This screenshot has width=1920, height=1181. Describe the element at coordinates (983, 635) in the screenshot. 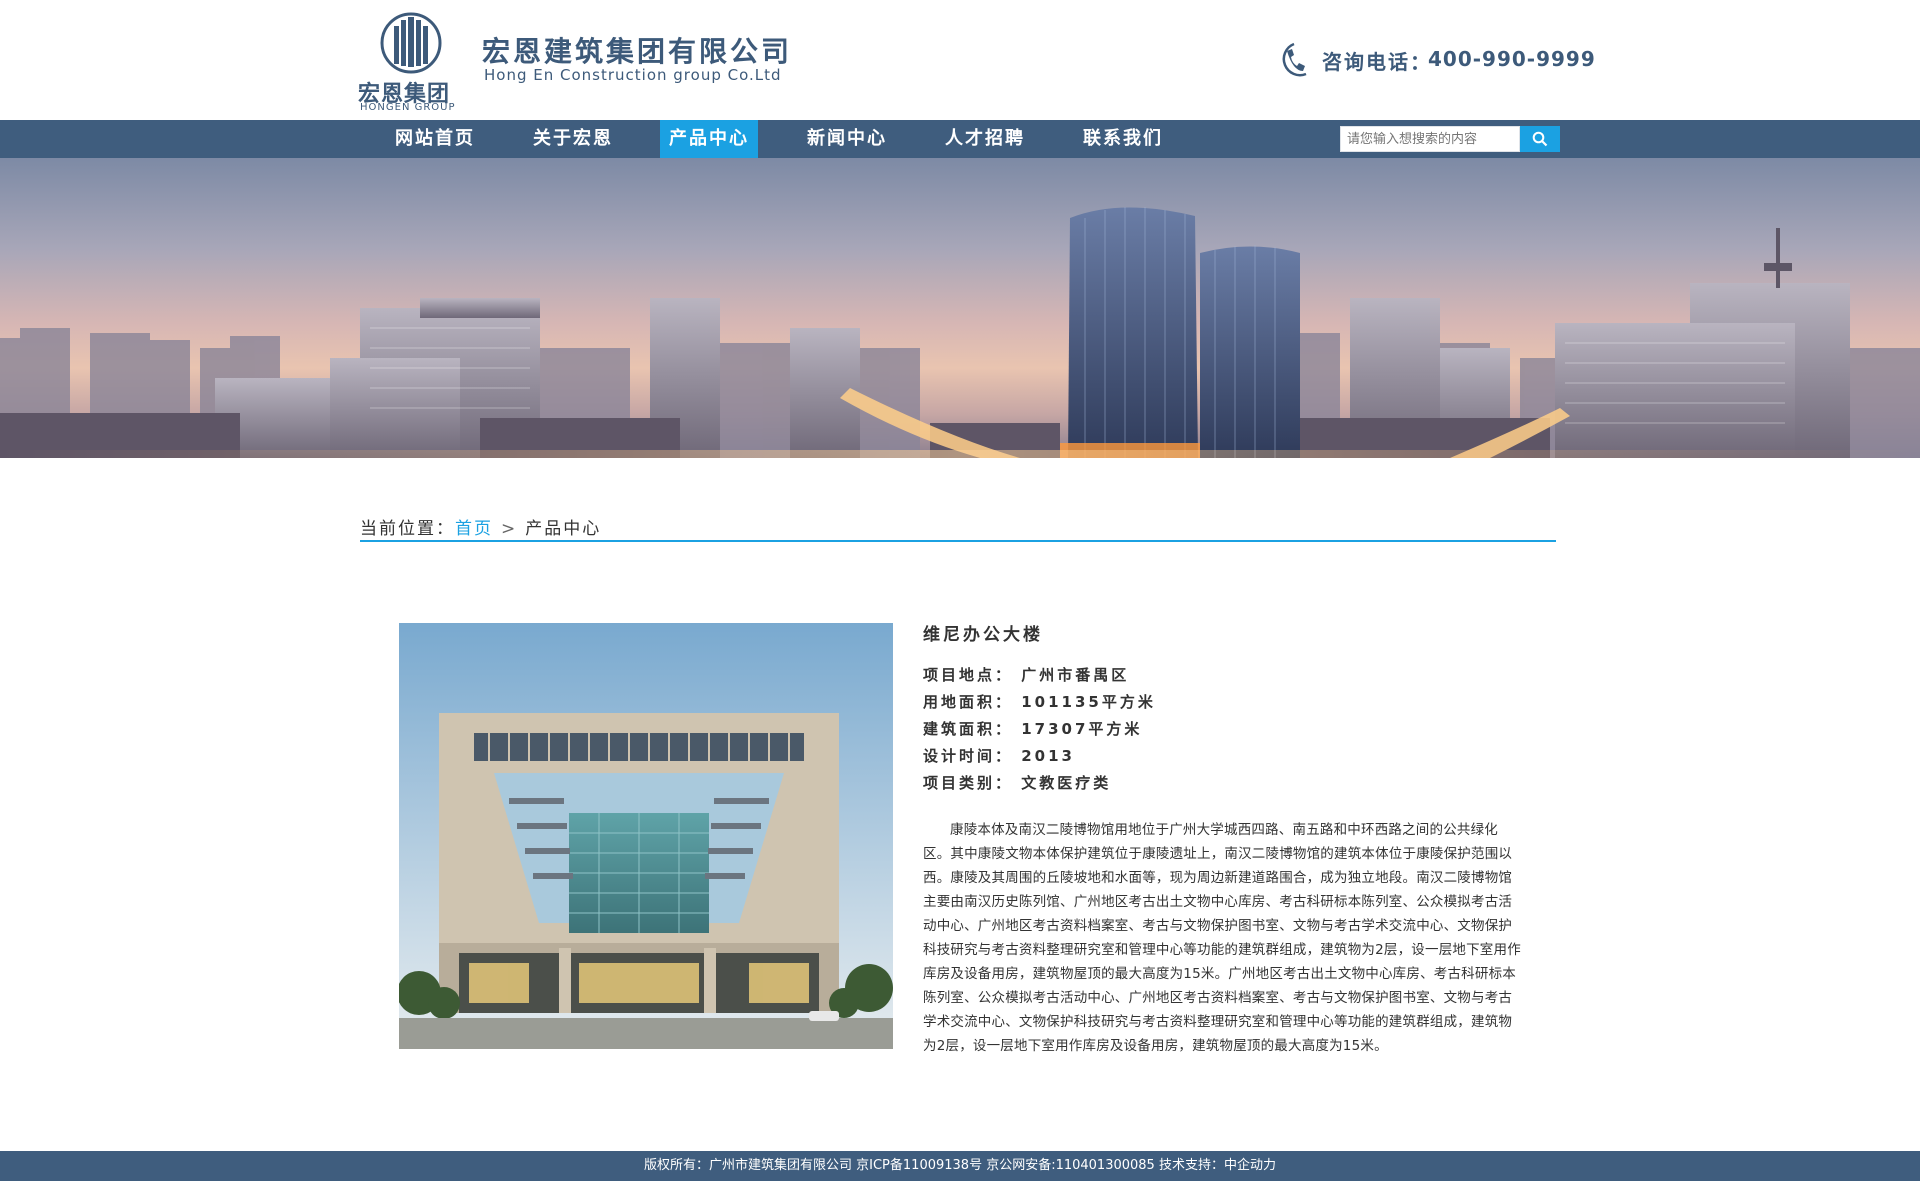

I see `product-title: 维尼办公大楼` at that location.